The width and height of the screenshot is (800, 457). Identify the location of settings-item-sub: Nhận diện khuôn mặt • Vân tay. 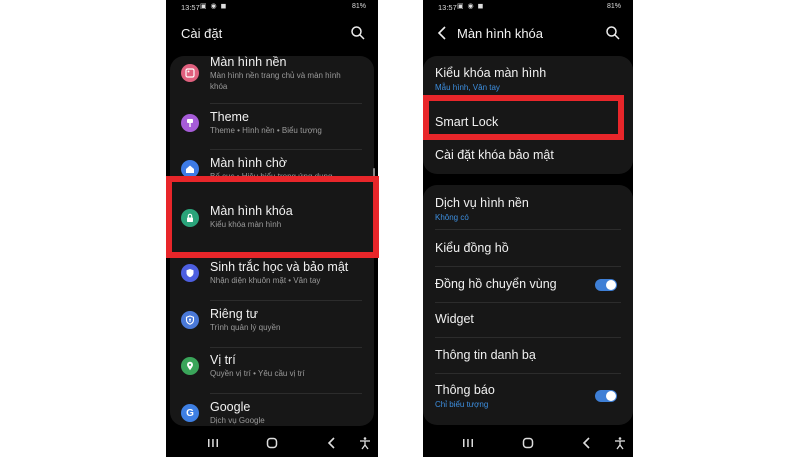
(265, 280).